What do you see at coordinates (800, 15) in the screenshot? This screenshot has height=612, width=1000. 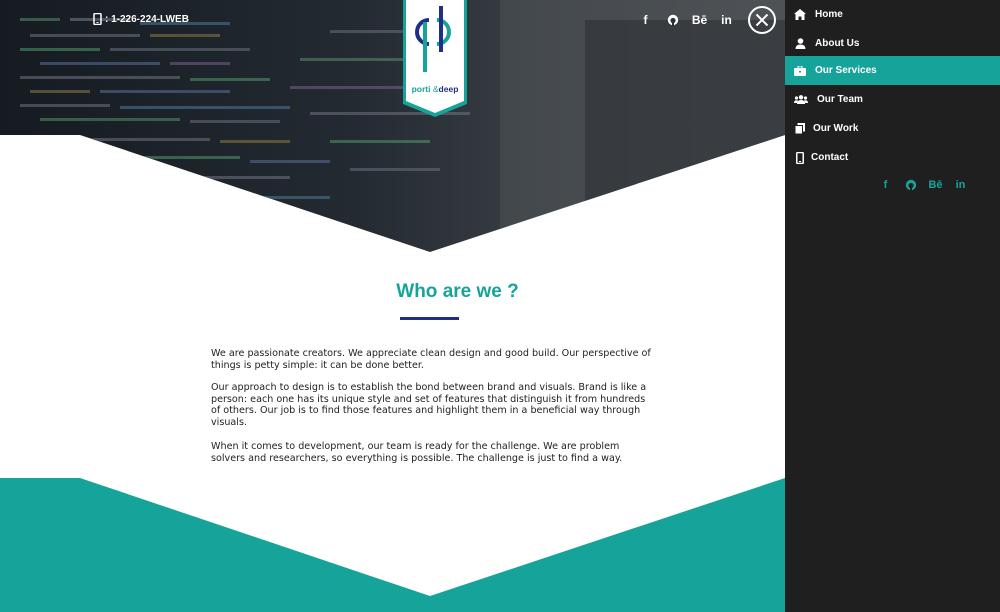 I see `home-icon` at bounding box center [800, 15].